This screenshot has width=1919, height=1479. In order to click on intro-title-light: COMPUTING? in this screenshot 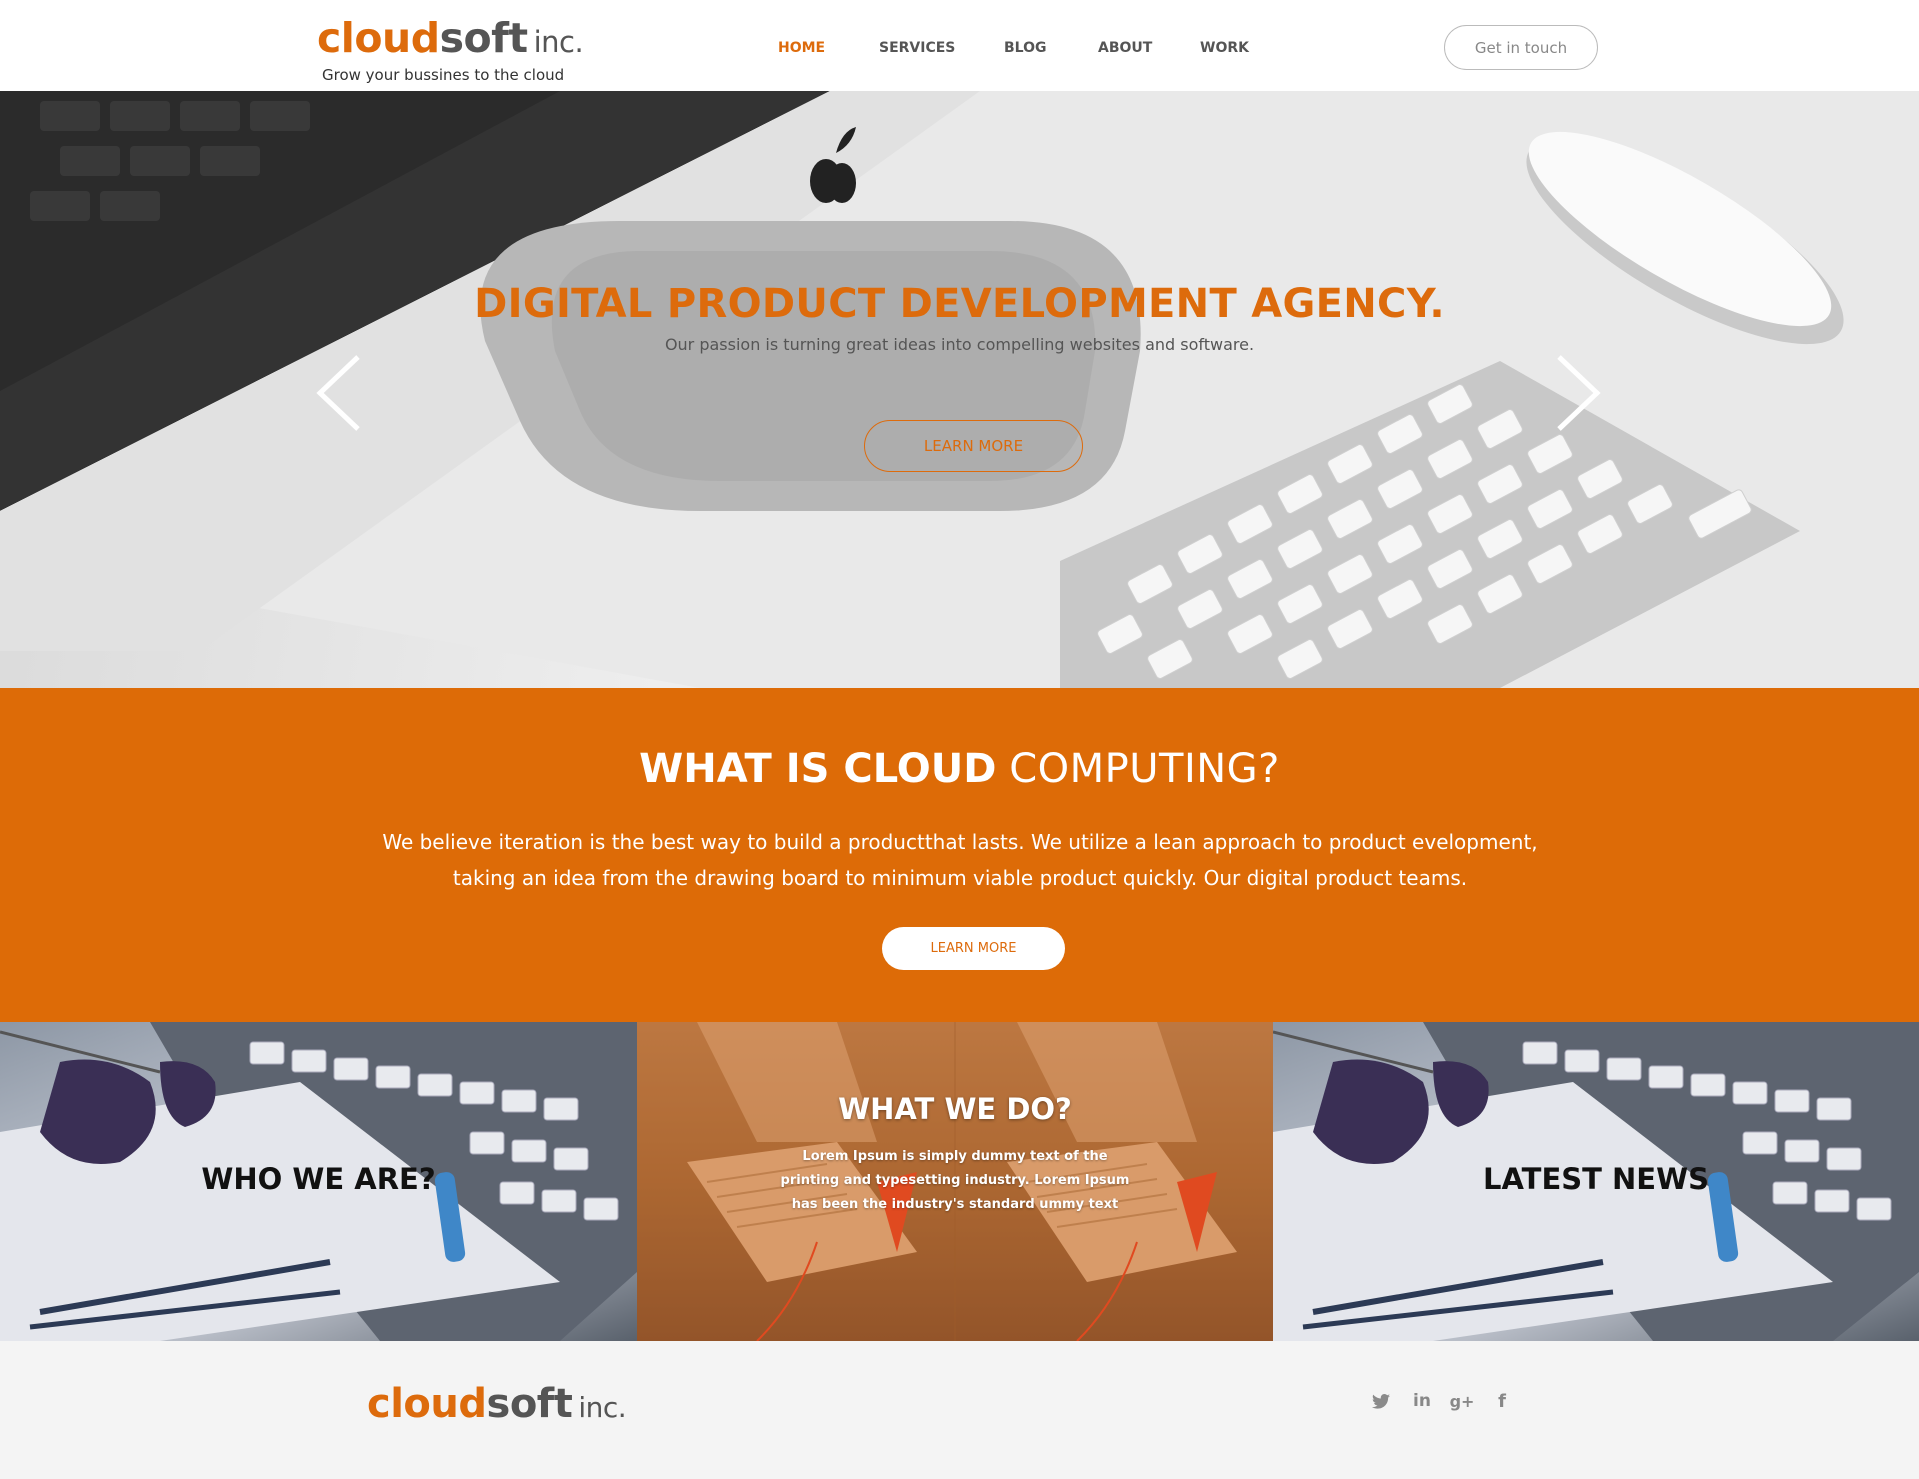, I will do `click(1144, 769)`.